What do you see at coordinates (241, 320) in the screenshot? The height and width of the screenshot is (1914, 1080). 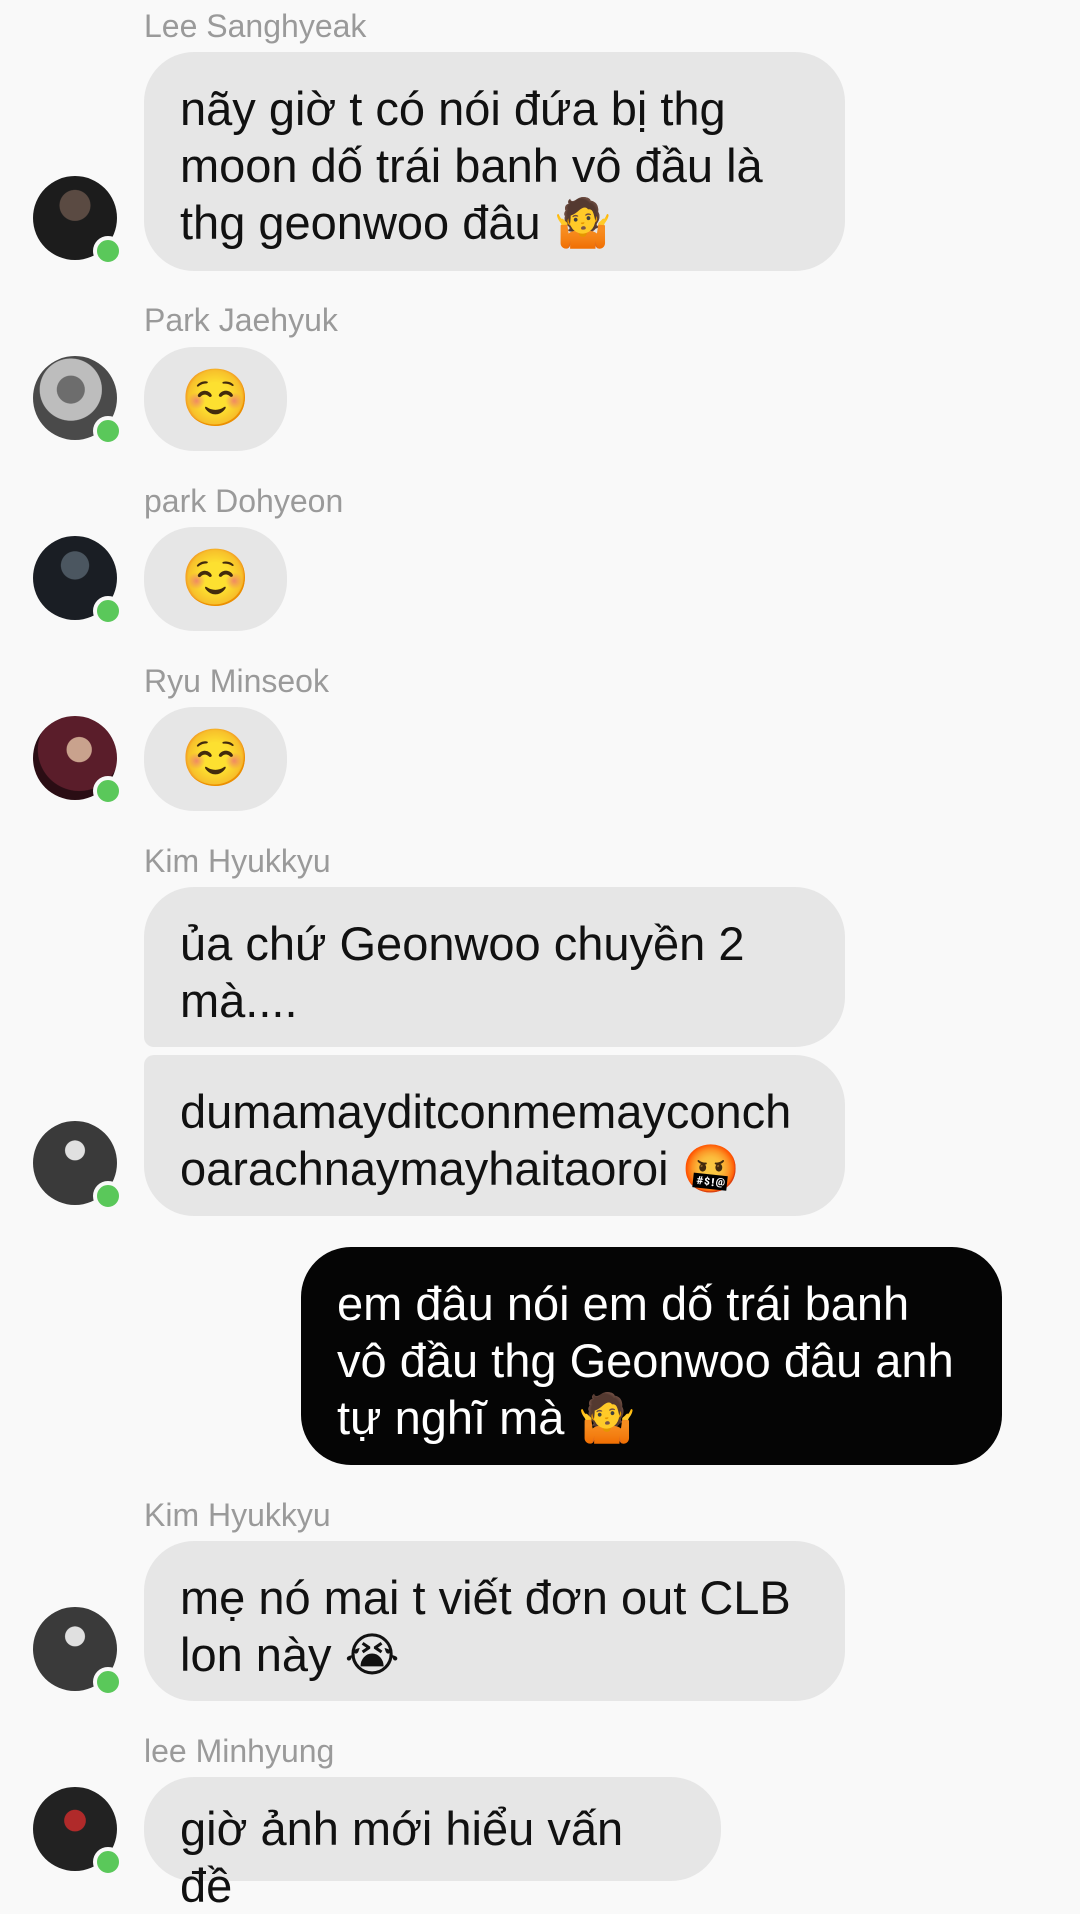 I see `sender-name: Park Jaehyuk` at bounding box center [241, 320].